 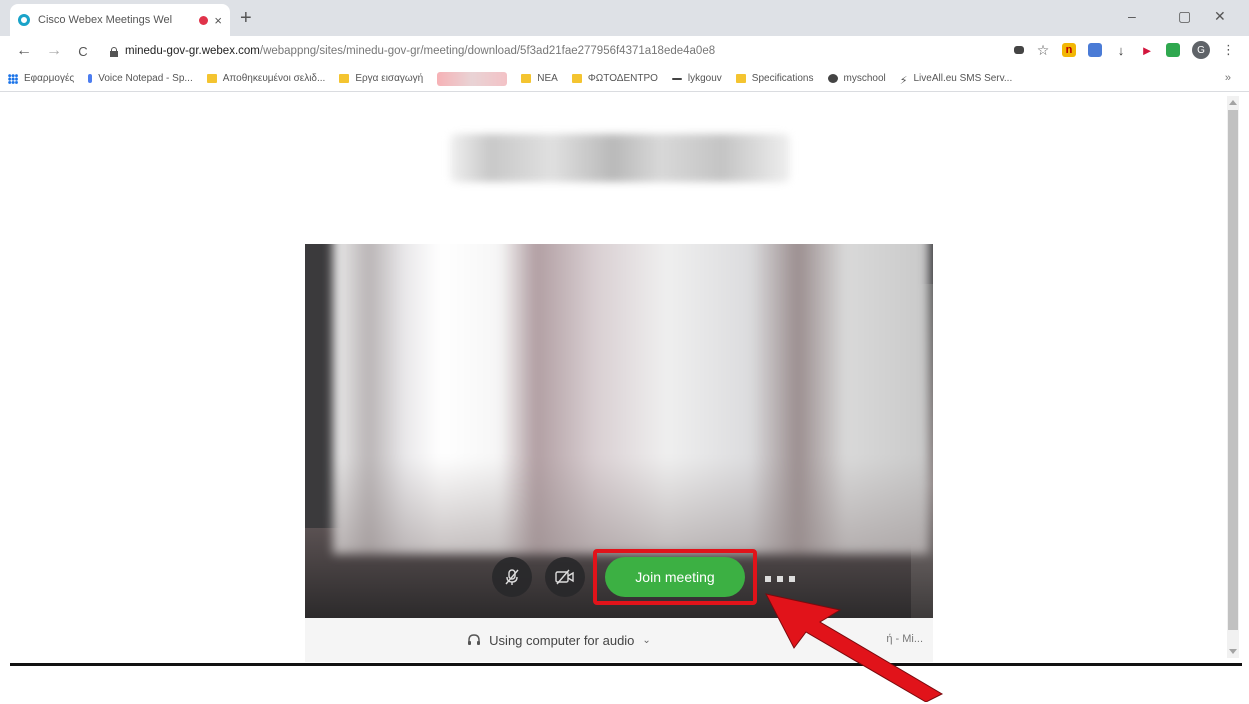 I want to click on join-button-highlight: Join meeting, so click(x=675, y=577).